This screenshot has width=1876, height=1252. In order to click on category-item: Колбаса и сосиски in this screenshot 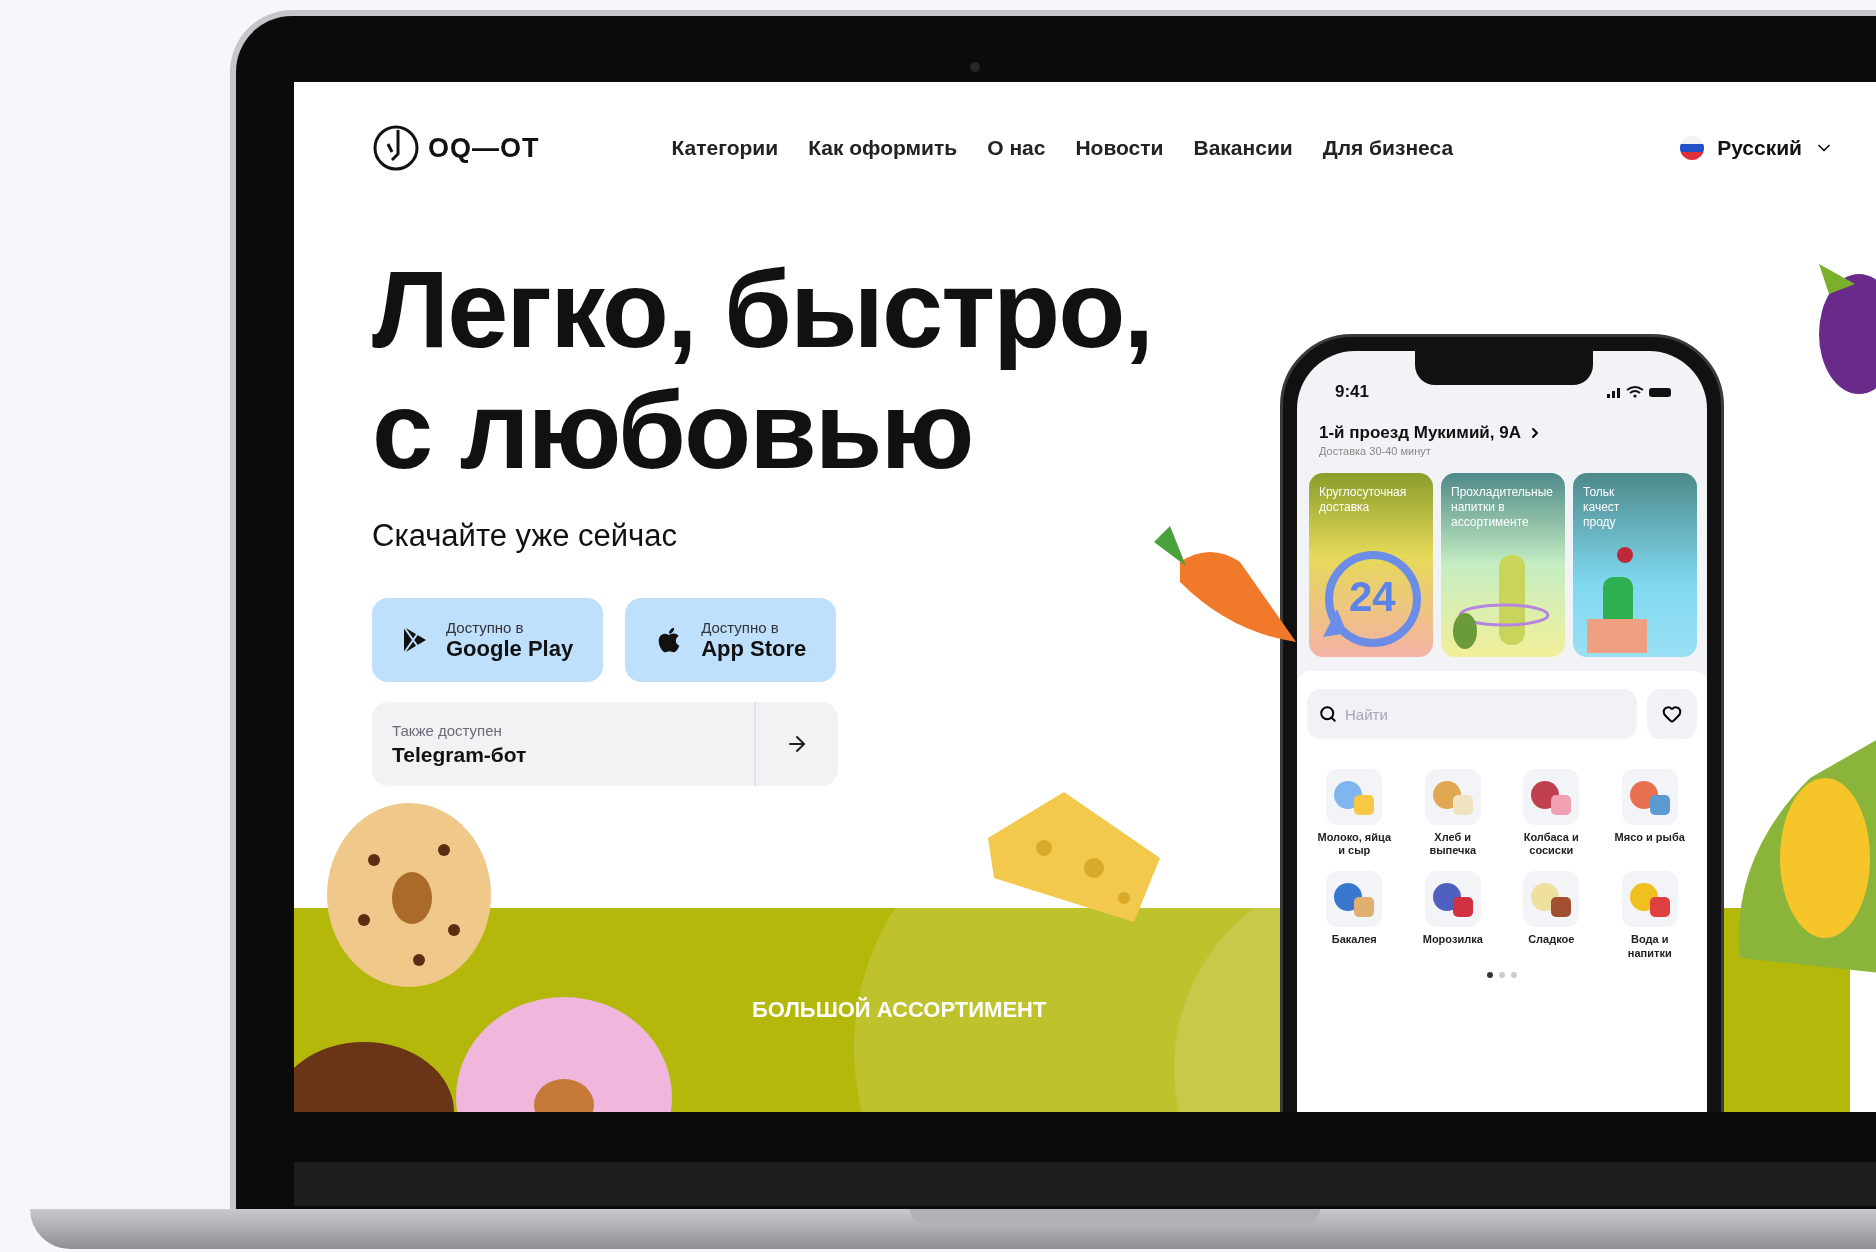, I will do `click(1551, 813)`.